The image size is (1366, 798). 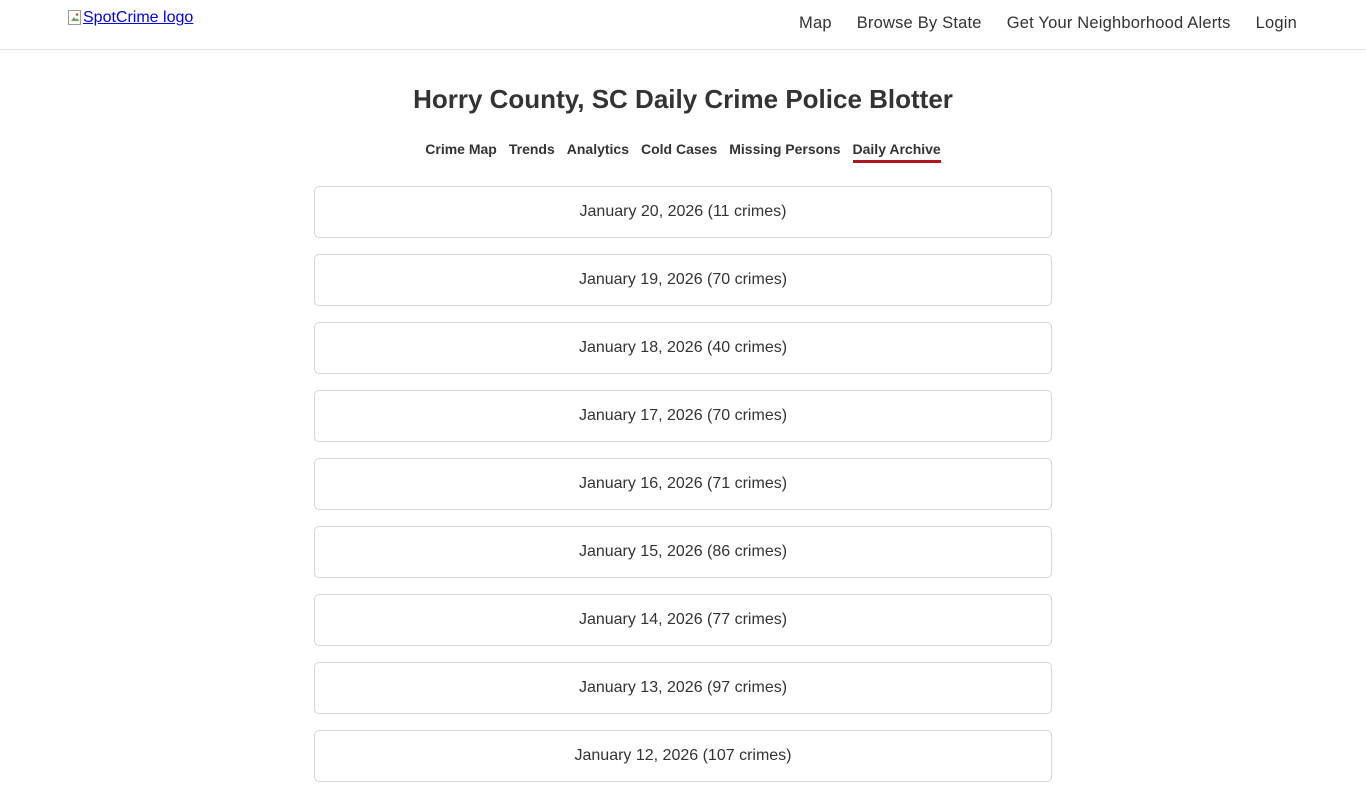 I want to click on archive-day-link: January 16, 2026 (71 crimes), so click(x=683, y=484).